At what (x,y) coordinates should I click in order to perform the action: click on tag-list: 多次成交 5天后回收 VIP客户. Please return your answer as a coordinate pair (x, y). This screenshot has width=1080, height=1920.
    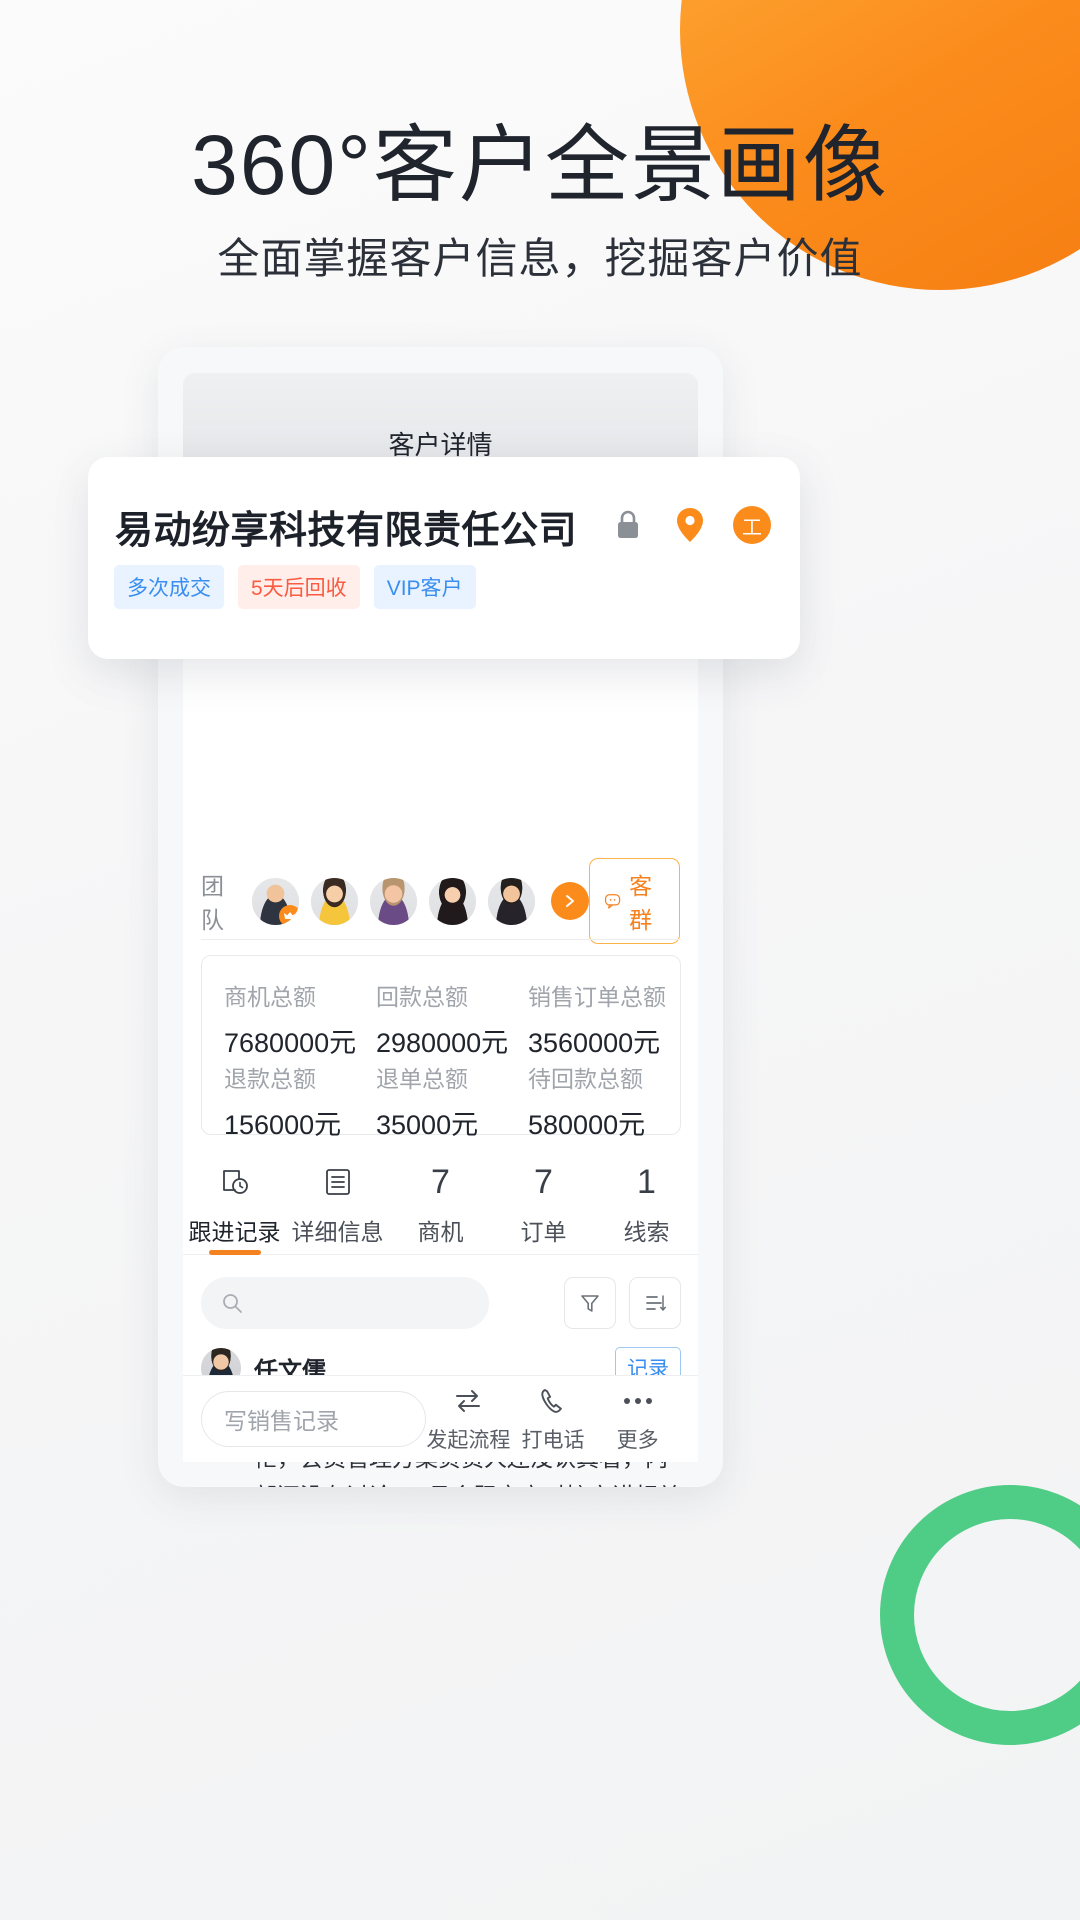
    Looking at the image, I should click on (295, 587).